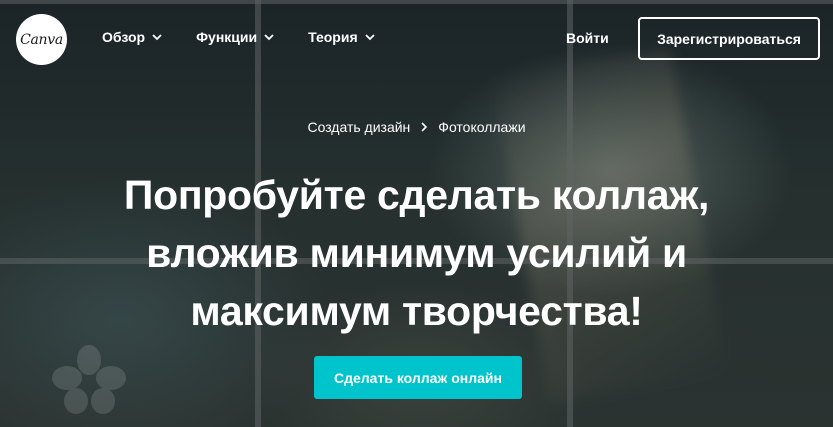 This screenshot has height=427, width=833. I want to click on login-link: Войти, so click(587, 38).